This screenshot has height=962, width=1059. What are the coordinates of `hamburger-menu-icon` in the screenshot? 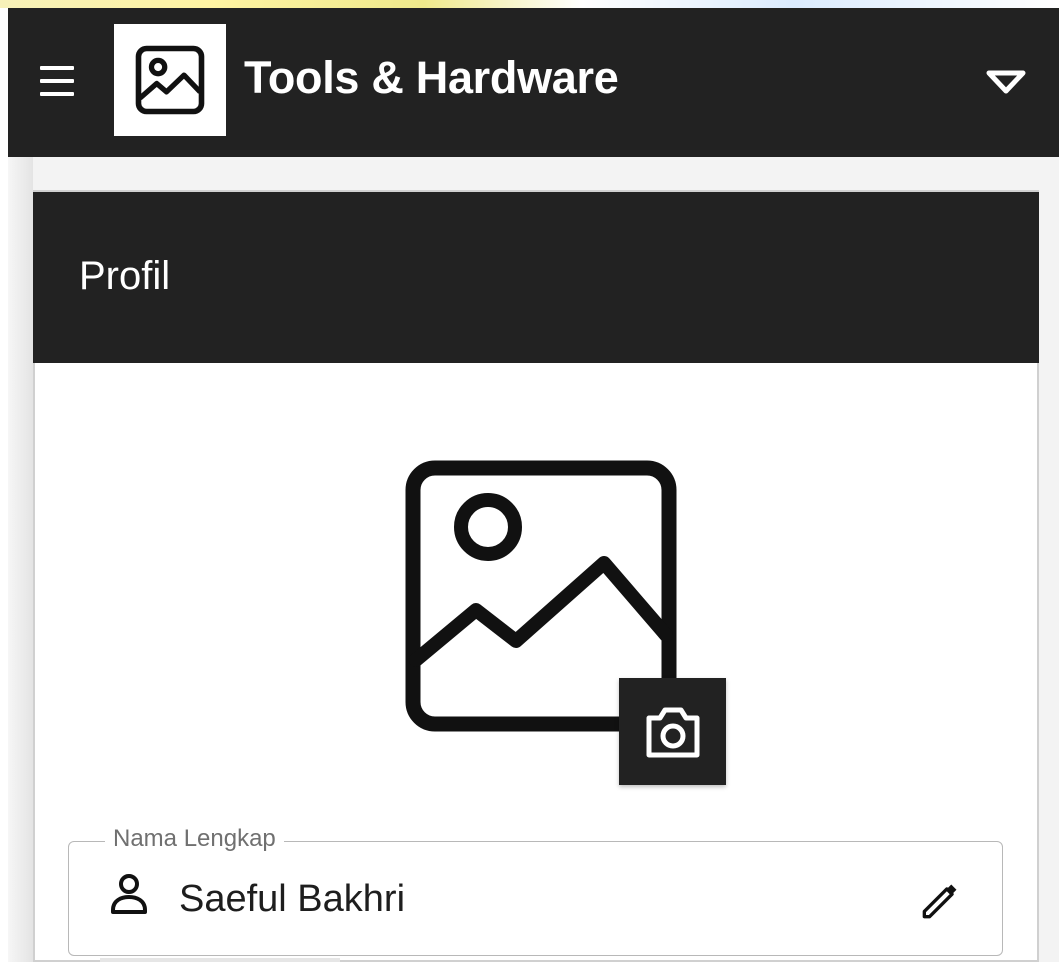 It's located at (57, 68).